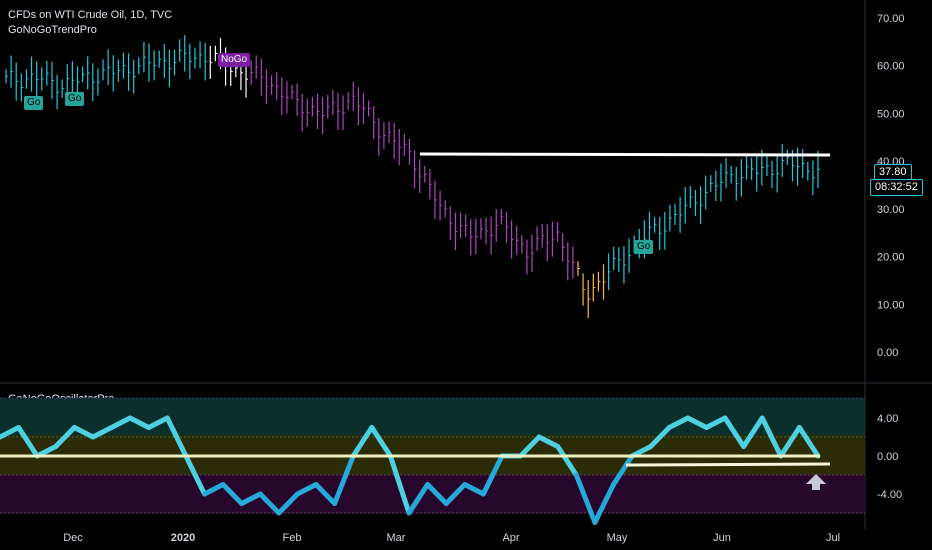  What do you see at coordinates (292, 538) in the screenshot?
I see `time-tick-label: Feb` at bounding box center [292, 538].